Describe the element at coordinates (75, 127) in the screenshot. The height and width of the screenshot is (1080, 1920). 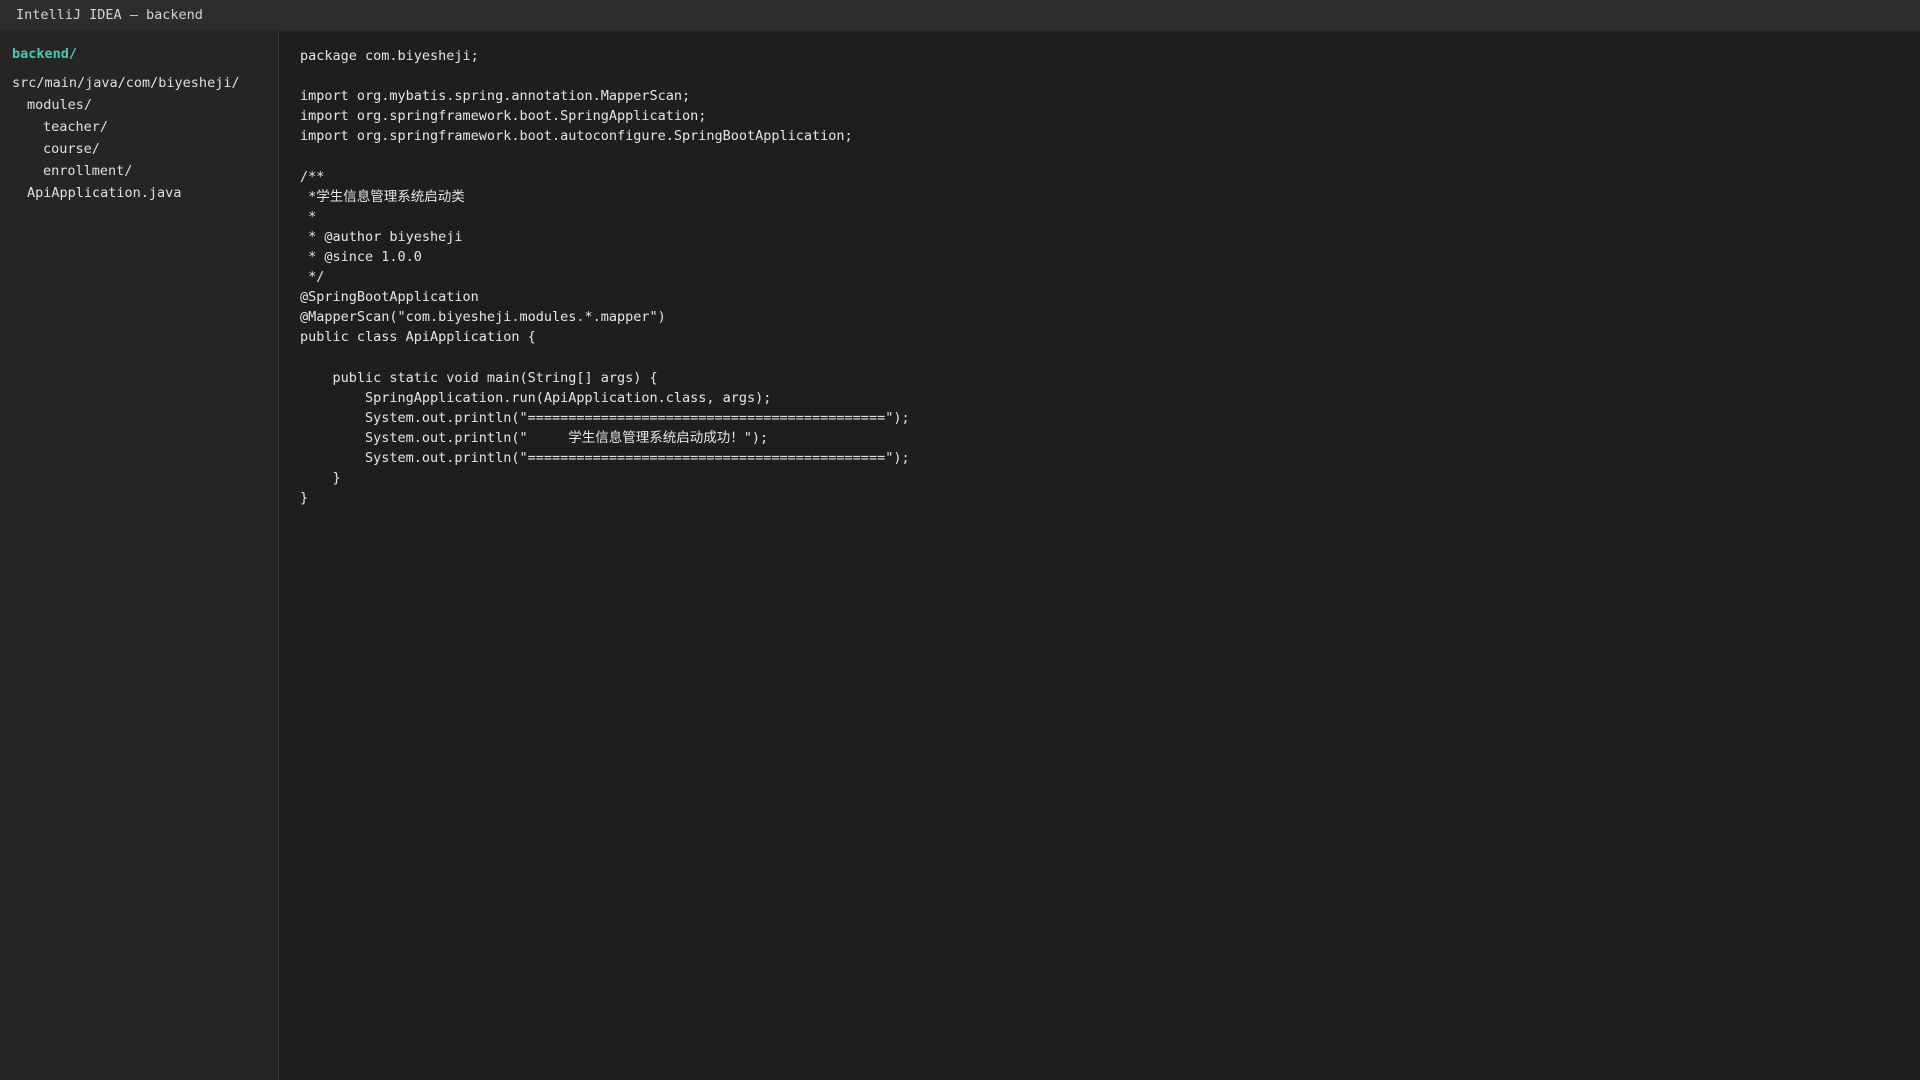
I see `tree-item-teacher: teacher/` at that location.